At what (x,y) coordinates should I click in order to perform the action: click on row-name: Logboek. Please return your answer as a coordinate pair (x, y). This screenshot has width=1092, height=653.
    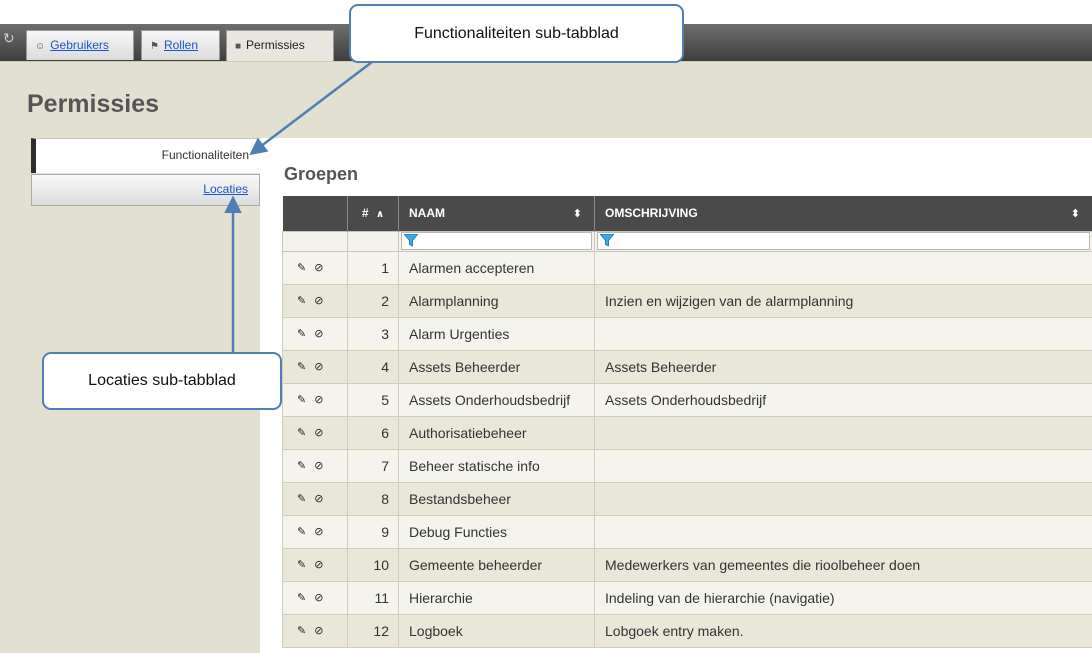
    Looking at the image, I should click on (497, 630).